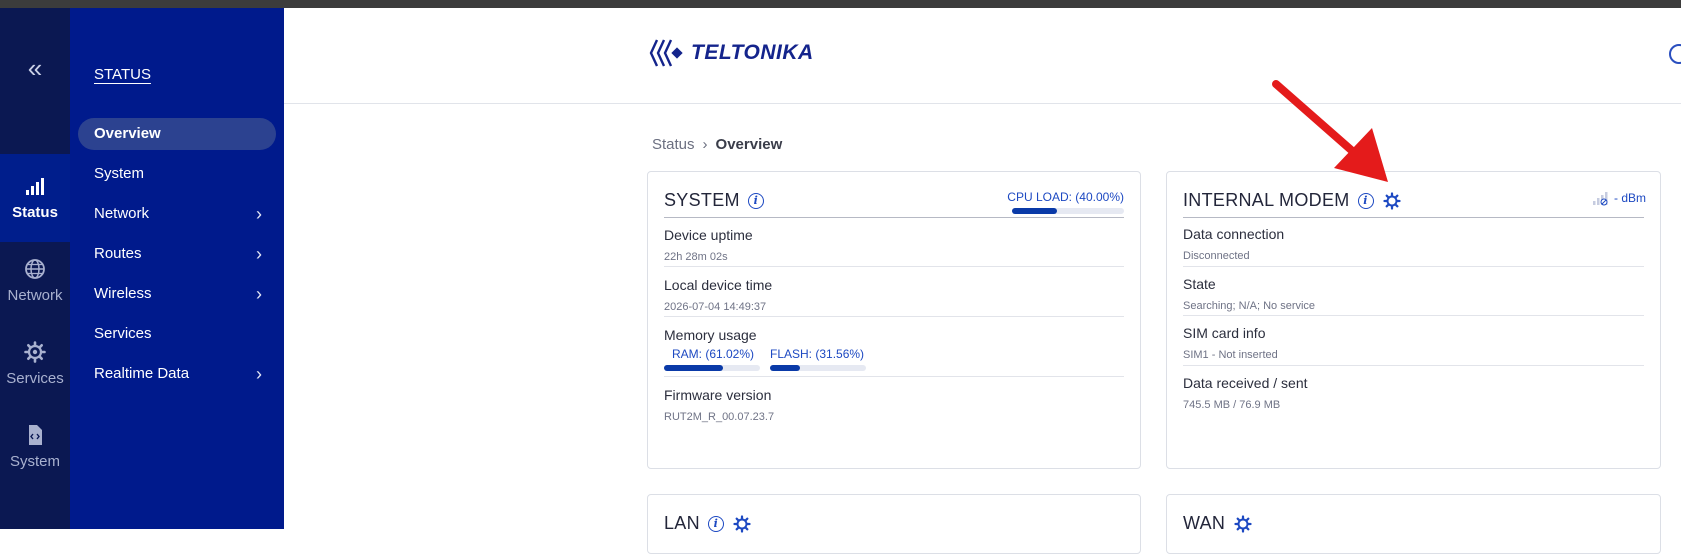 Image resolution: width=1681 pixels, height=554 pixels. I want to click on data-connection-field: Data connection Disconnected, so click(1233, 244).